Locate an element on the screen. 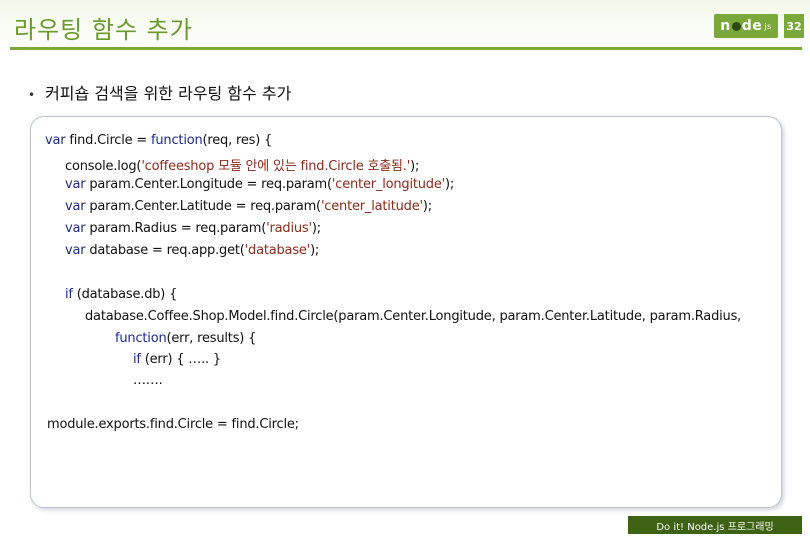 The image size is (810, 540). logo-letter-n: n is located at coordinates (725, 26).